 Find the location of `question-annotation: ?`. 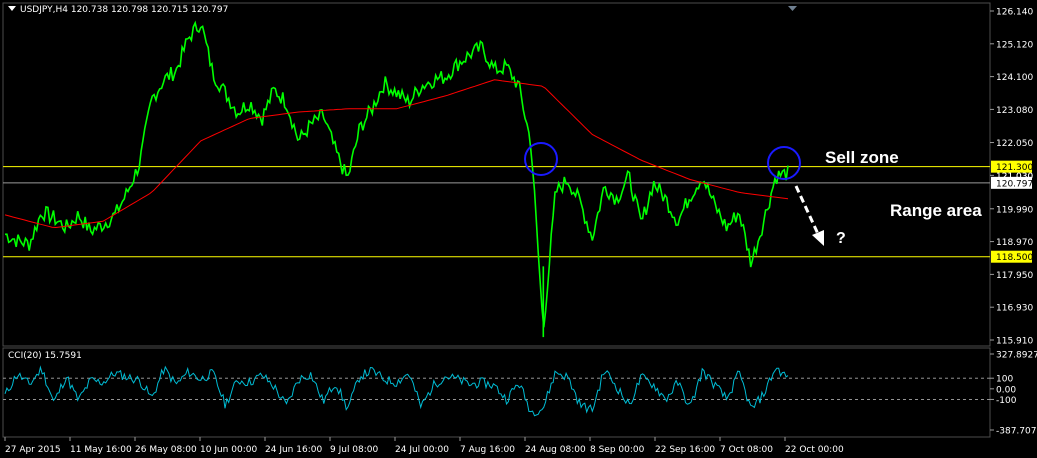

question-annotation: ? is located at coordinates (841, 238).